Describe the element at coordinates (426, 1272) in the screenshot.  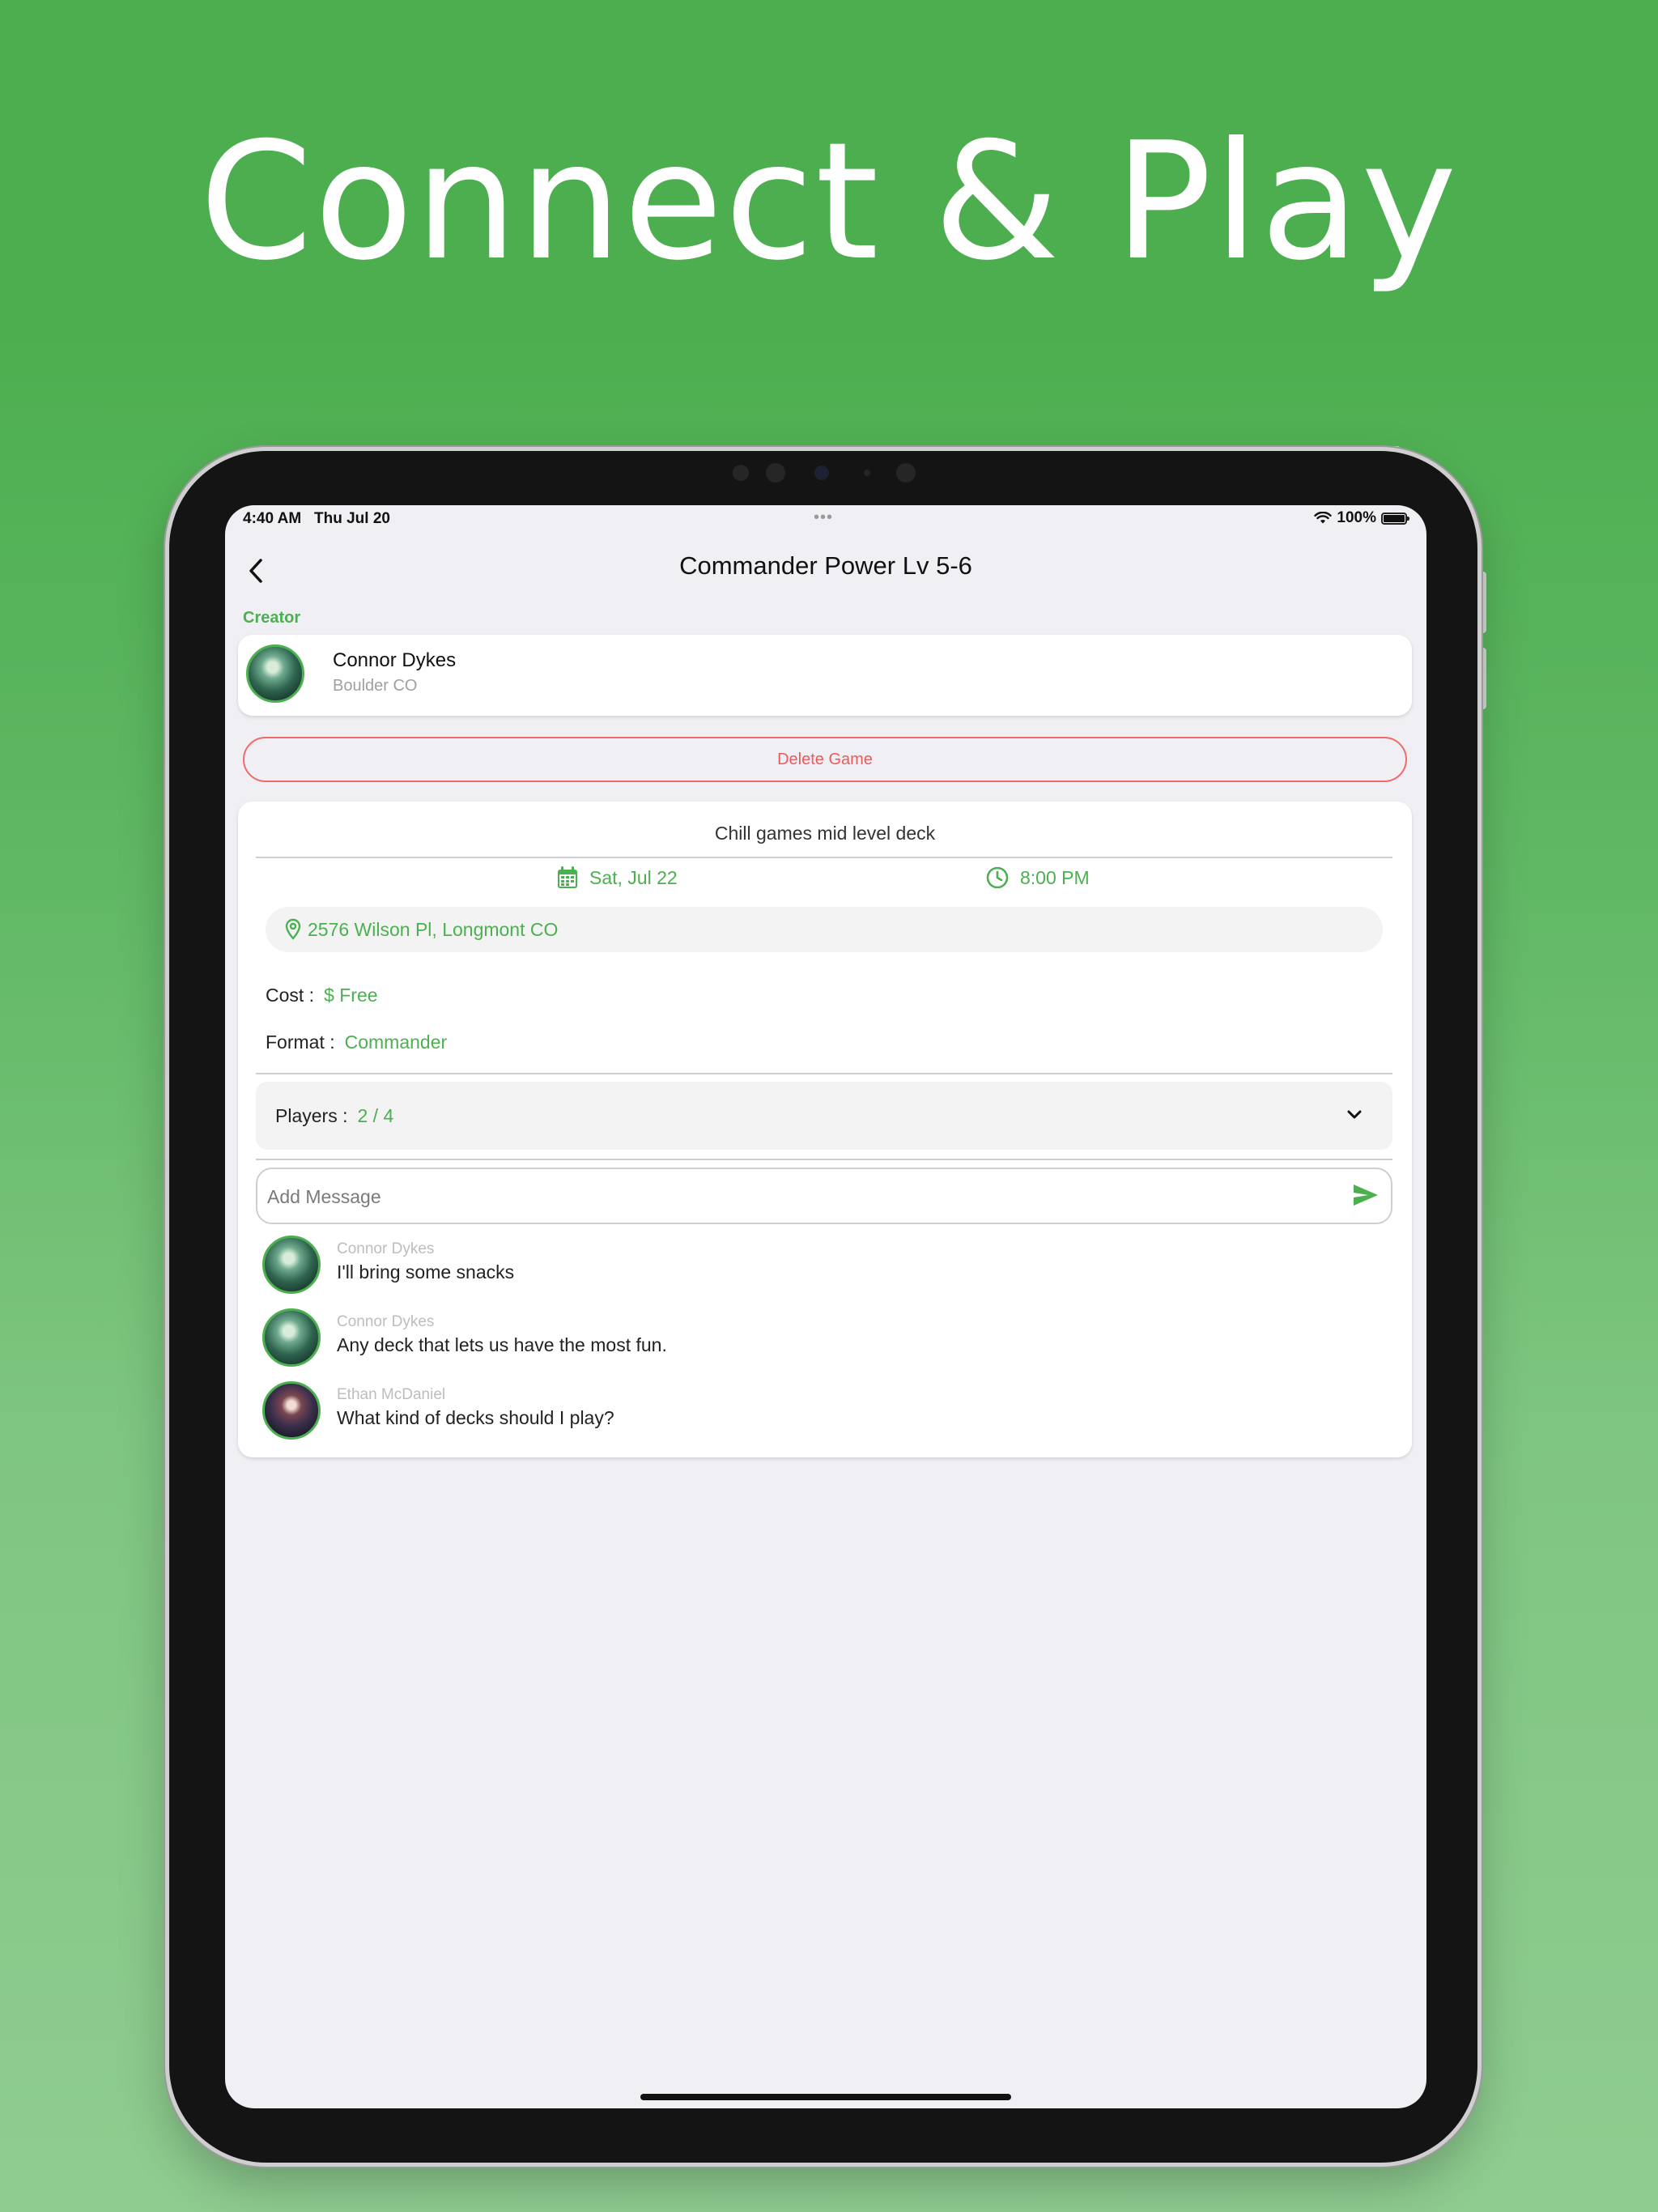
I see `message-text: I'll bring some snacks` at that location.